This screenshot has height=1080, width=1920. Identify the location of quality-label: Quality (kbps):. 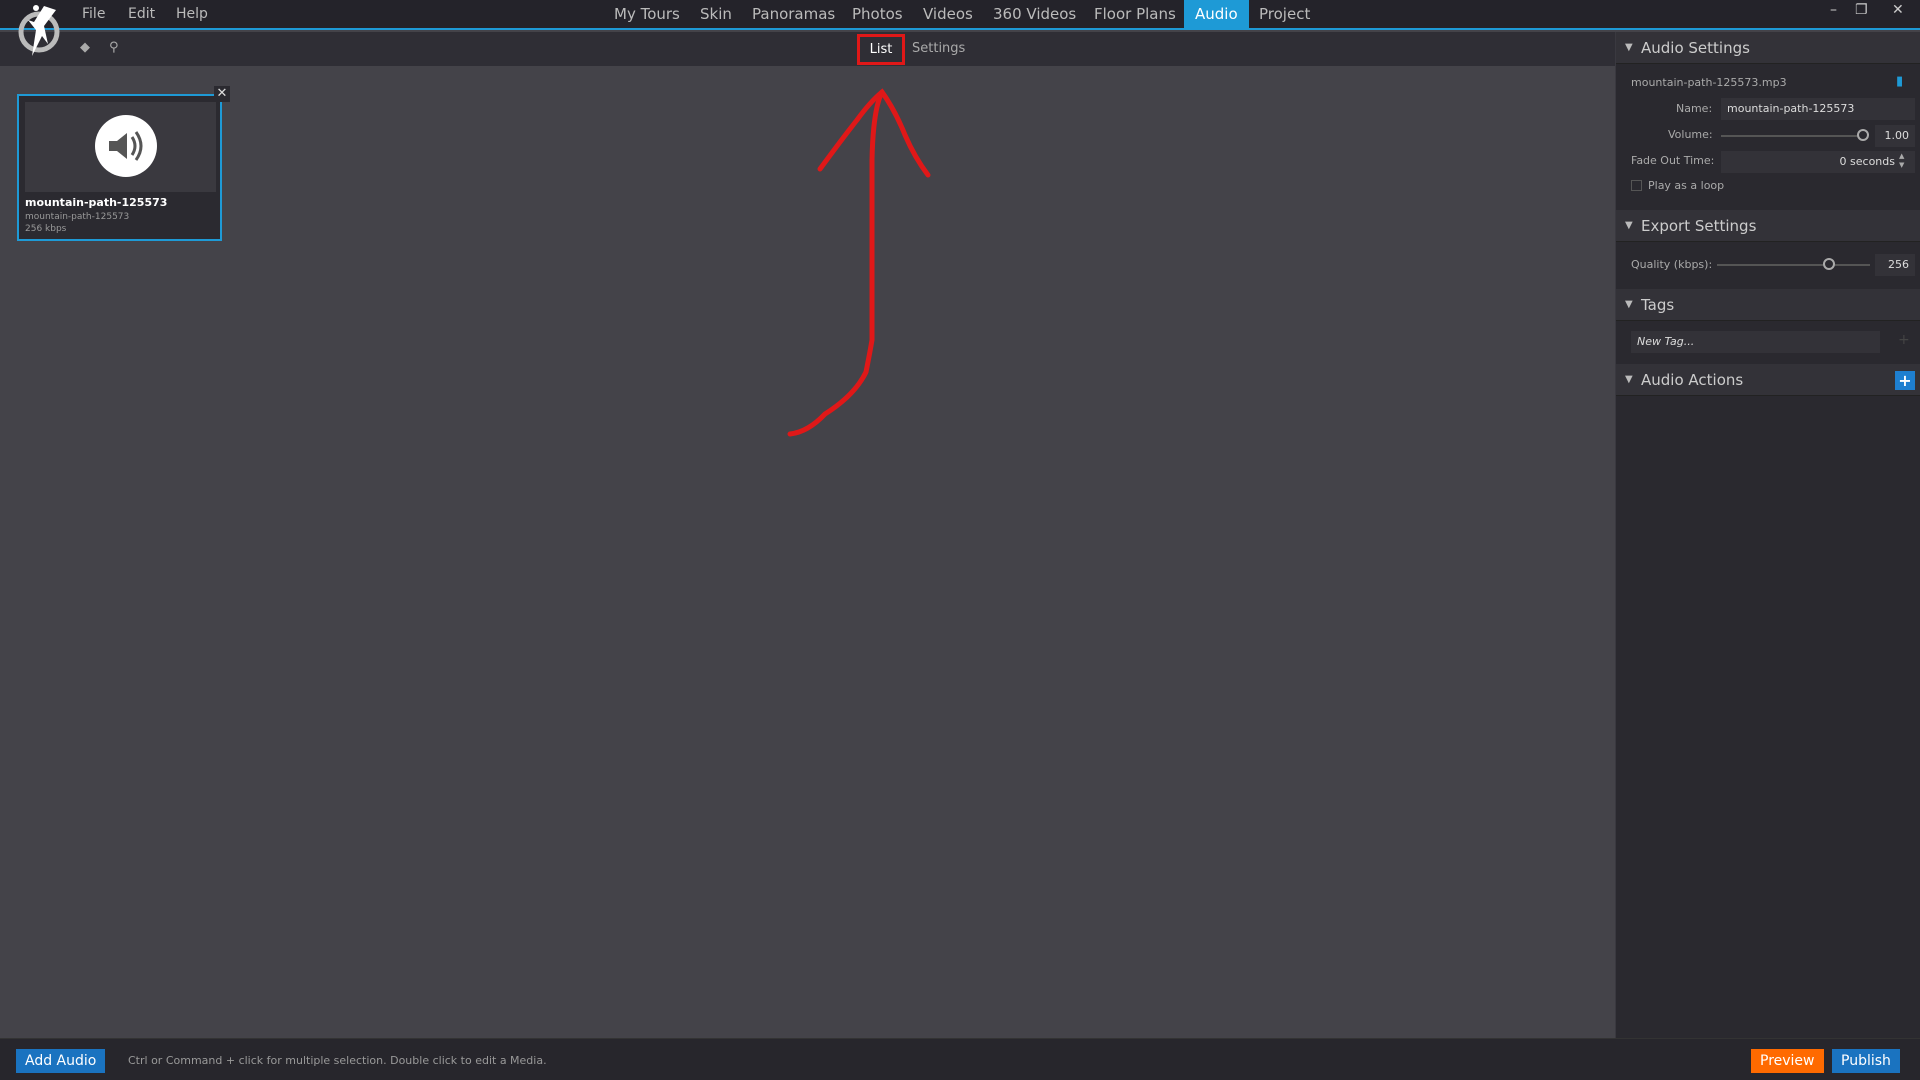
(1672, 264).